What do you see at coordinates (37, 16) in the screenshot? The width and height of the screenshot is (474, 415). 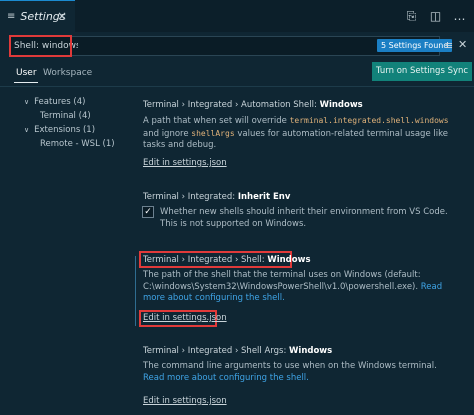 I see `settings-tab: ≡ Settings ×` at bounding box center [37, 16].